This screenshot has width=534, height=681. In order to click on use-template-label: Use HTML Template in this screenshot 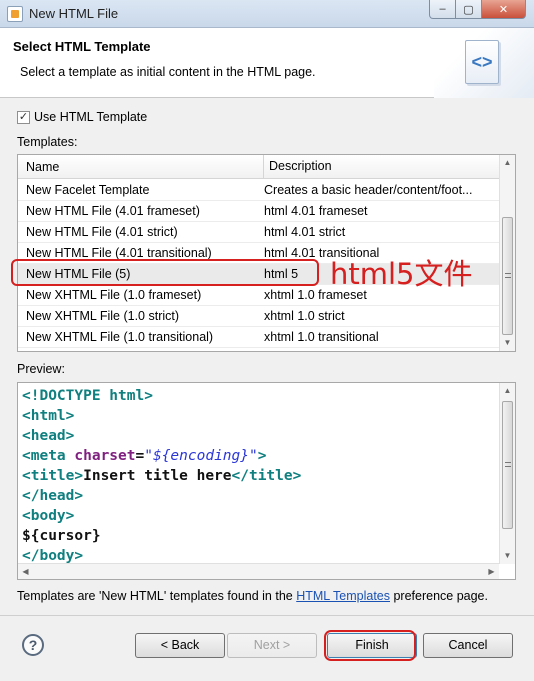, I will do `click(91, 117)`.